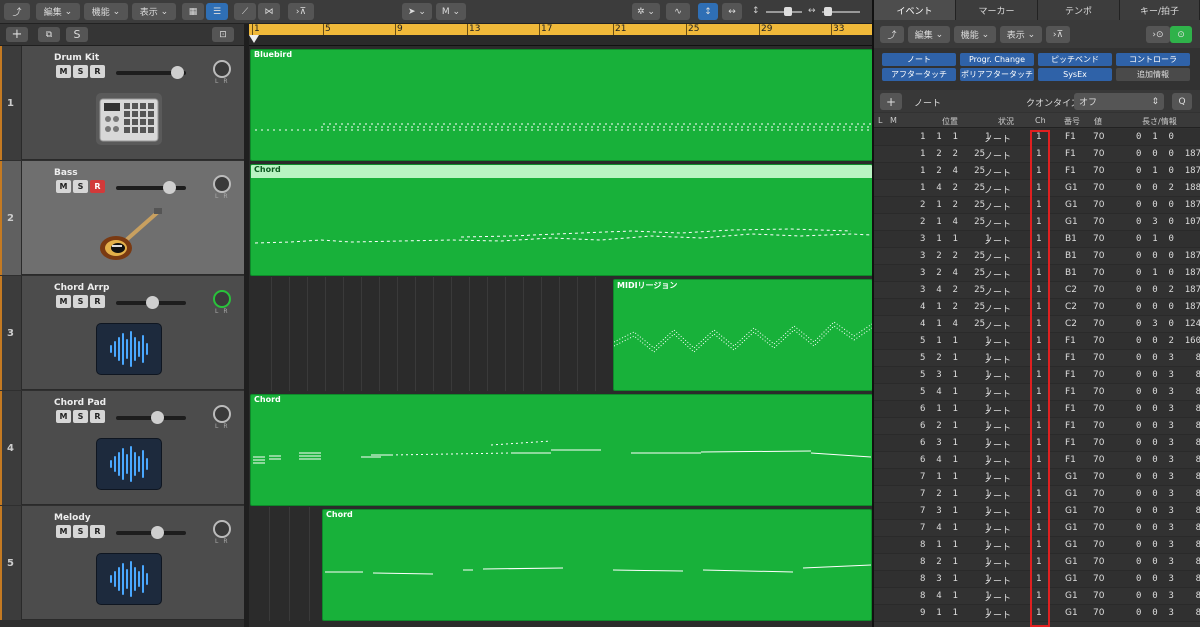 The height and width of the screenshot is (627, 1200). I want to click on event-row: 5 3 1 1 ノート 1 F1 70 0 0 3 80, so click(1037, 375).